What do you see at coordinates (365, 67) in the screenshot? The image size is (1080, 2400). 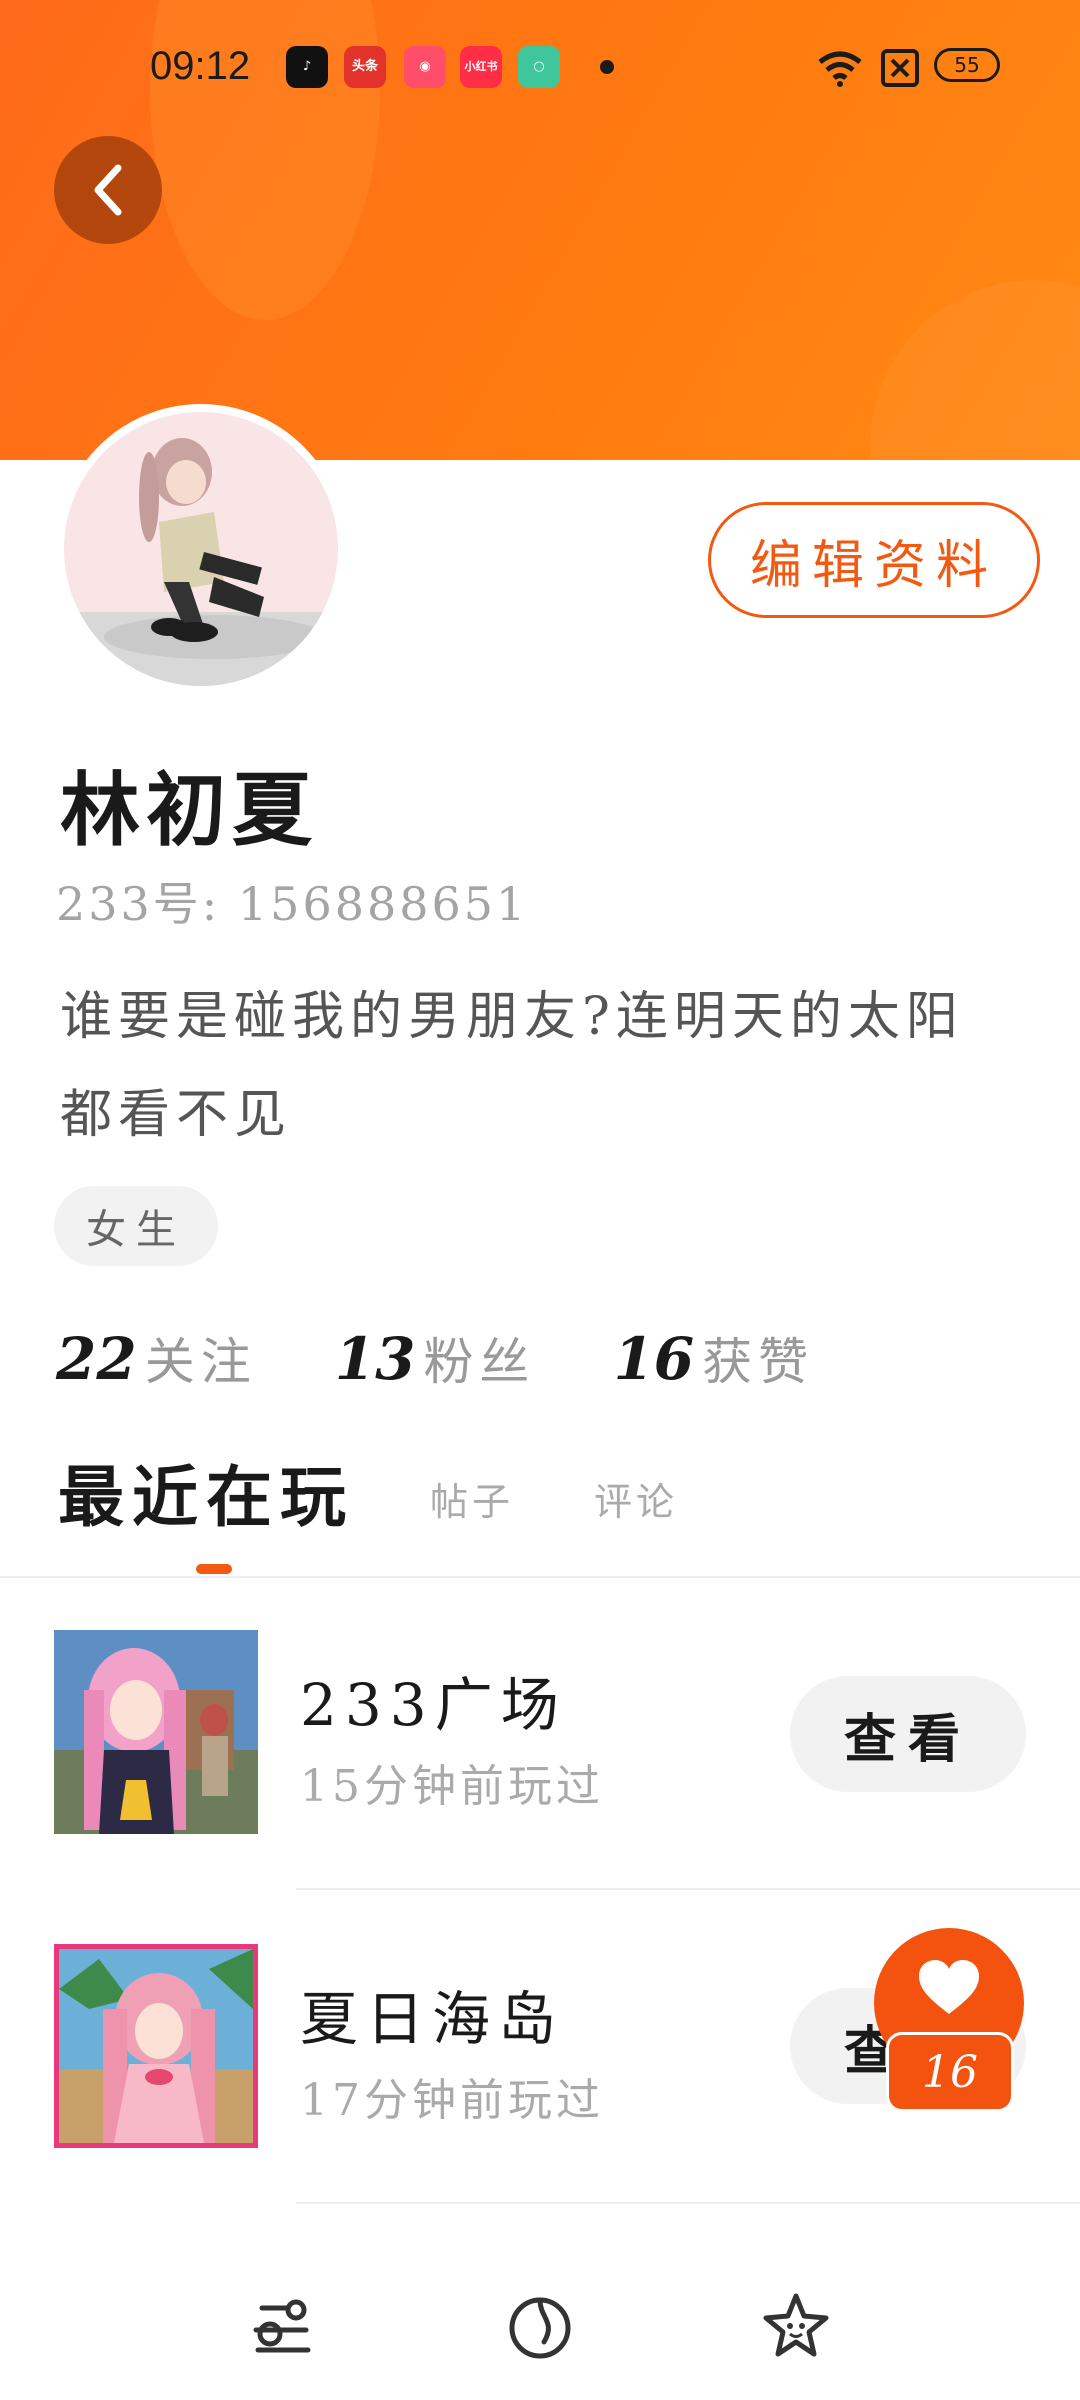 I see `toutiao-icon: 头条` at bounding box center [365, 67].